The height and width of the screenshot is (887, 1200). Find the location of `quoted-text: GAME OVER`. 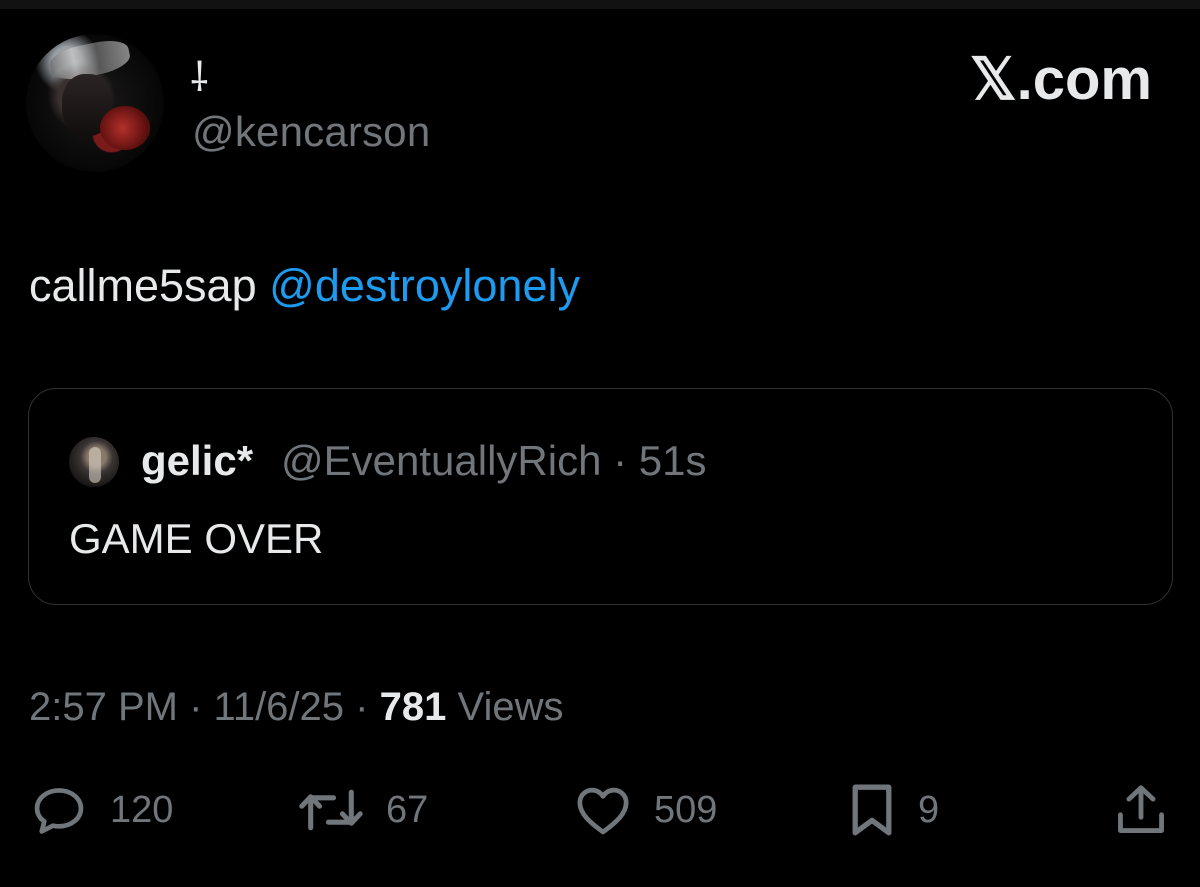

quoted-text: GAME OVER is located at coordinates (196, 538).